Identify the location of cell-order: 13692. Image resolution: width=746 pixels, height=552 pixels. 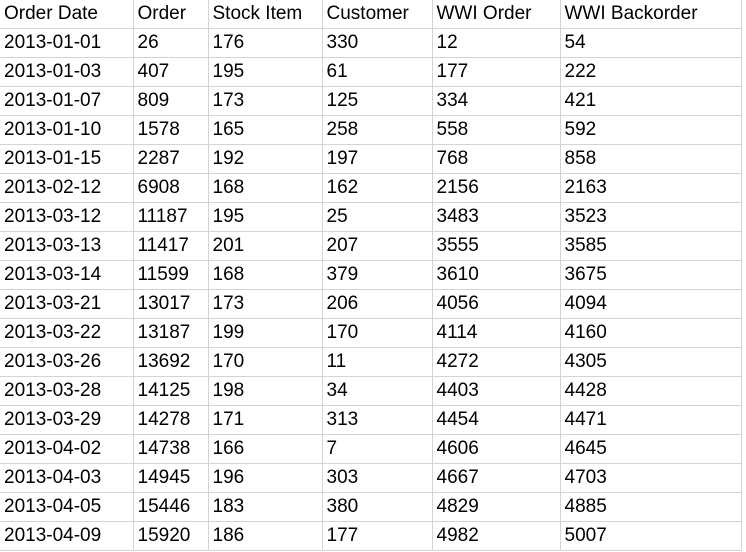
(171, 362).